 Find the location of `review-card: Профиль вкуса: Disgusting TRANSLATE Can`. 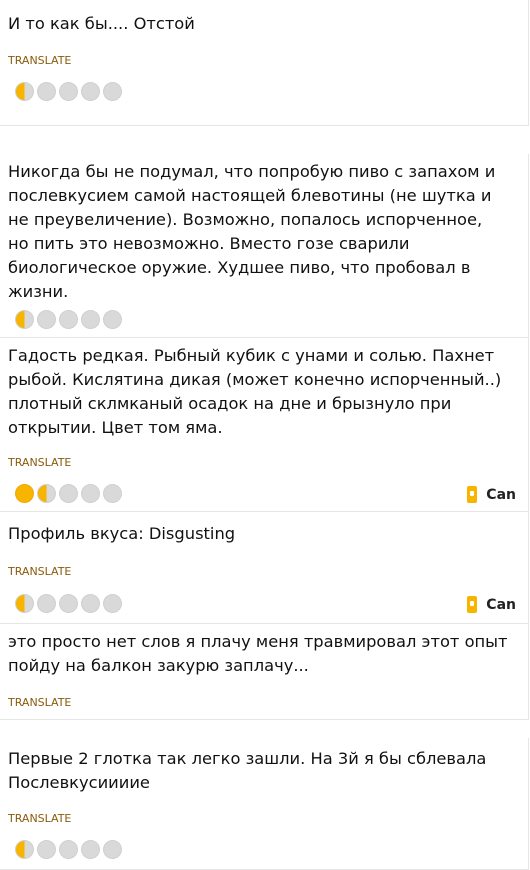

review-card: Профиль вкуса: Disgusting TRANSLATE Can is located at coordinates (264, 568).